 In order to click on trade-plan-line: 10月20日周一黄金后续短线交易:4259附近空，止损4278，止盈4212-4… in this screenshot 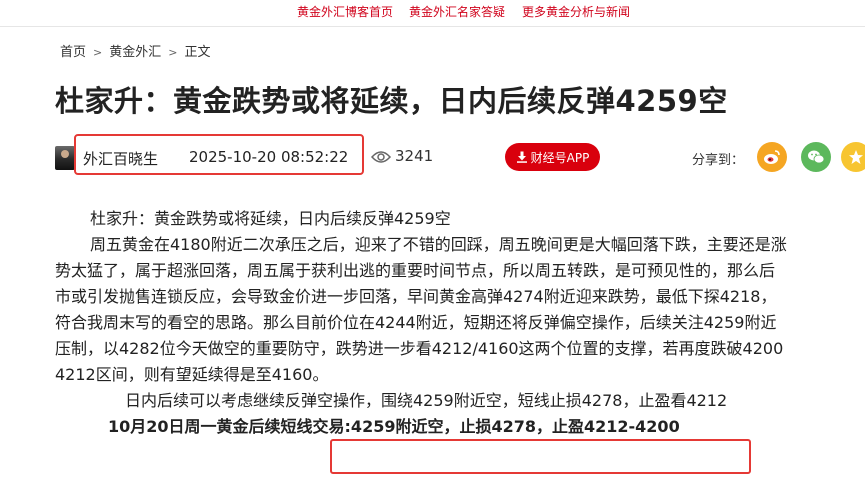, I will do `click(394, 426)`.